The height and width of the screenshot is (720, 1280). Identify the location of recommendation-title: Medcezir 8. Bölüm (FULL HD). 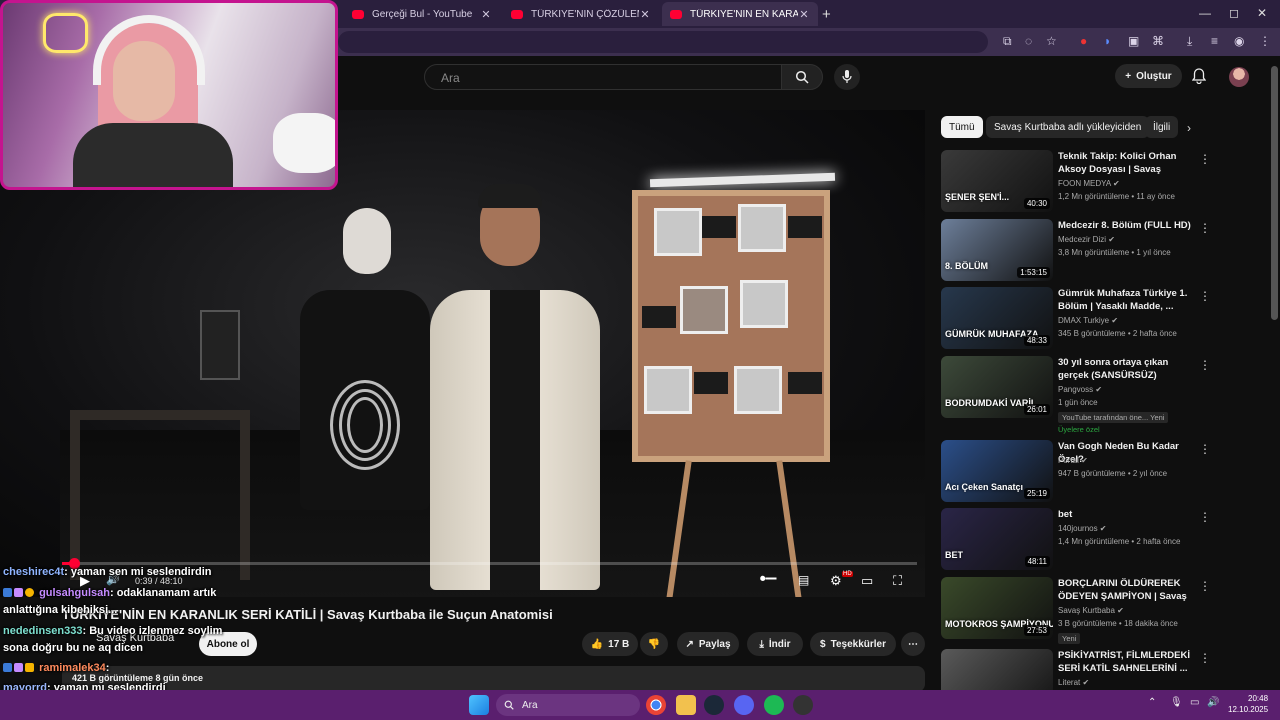
(1126, 225).